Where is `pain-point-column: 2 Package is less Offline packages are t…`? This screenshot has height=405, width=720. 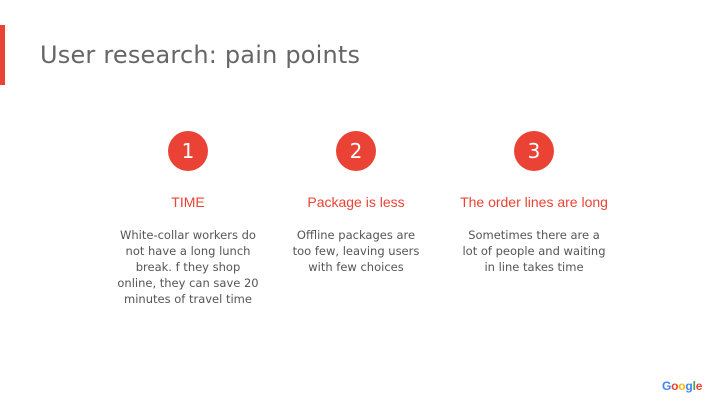 pain-point-column: 2 Package is less Offline packages are t… is located at coordinates (356, 203).